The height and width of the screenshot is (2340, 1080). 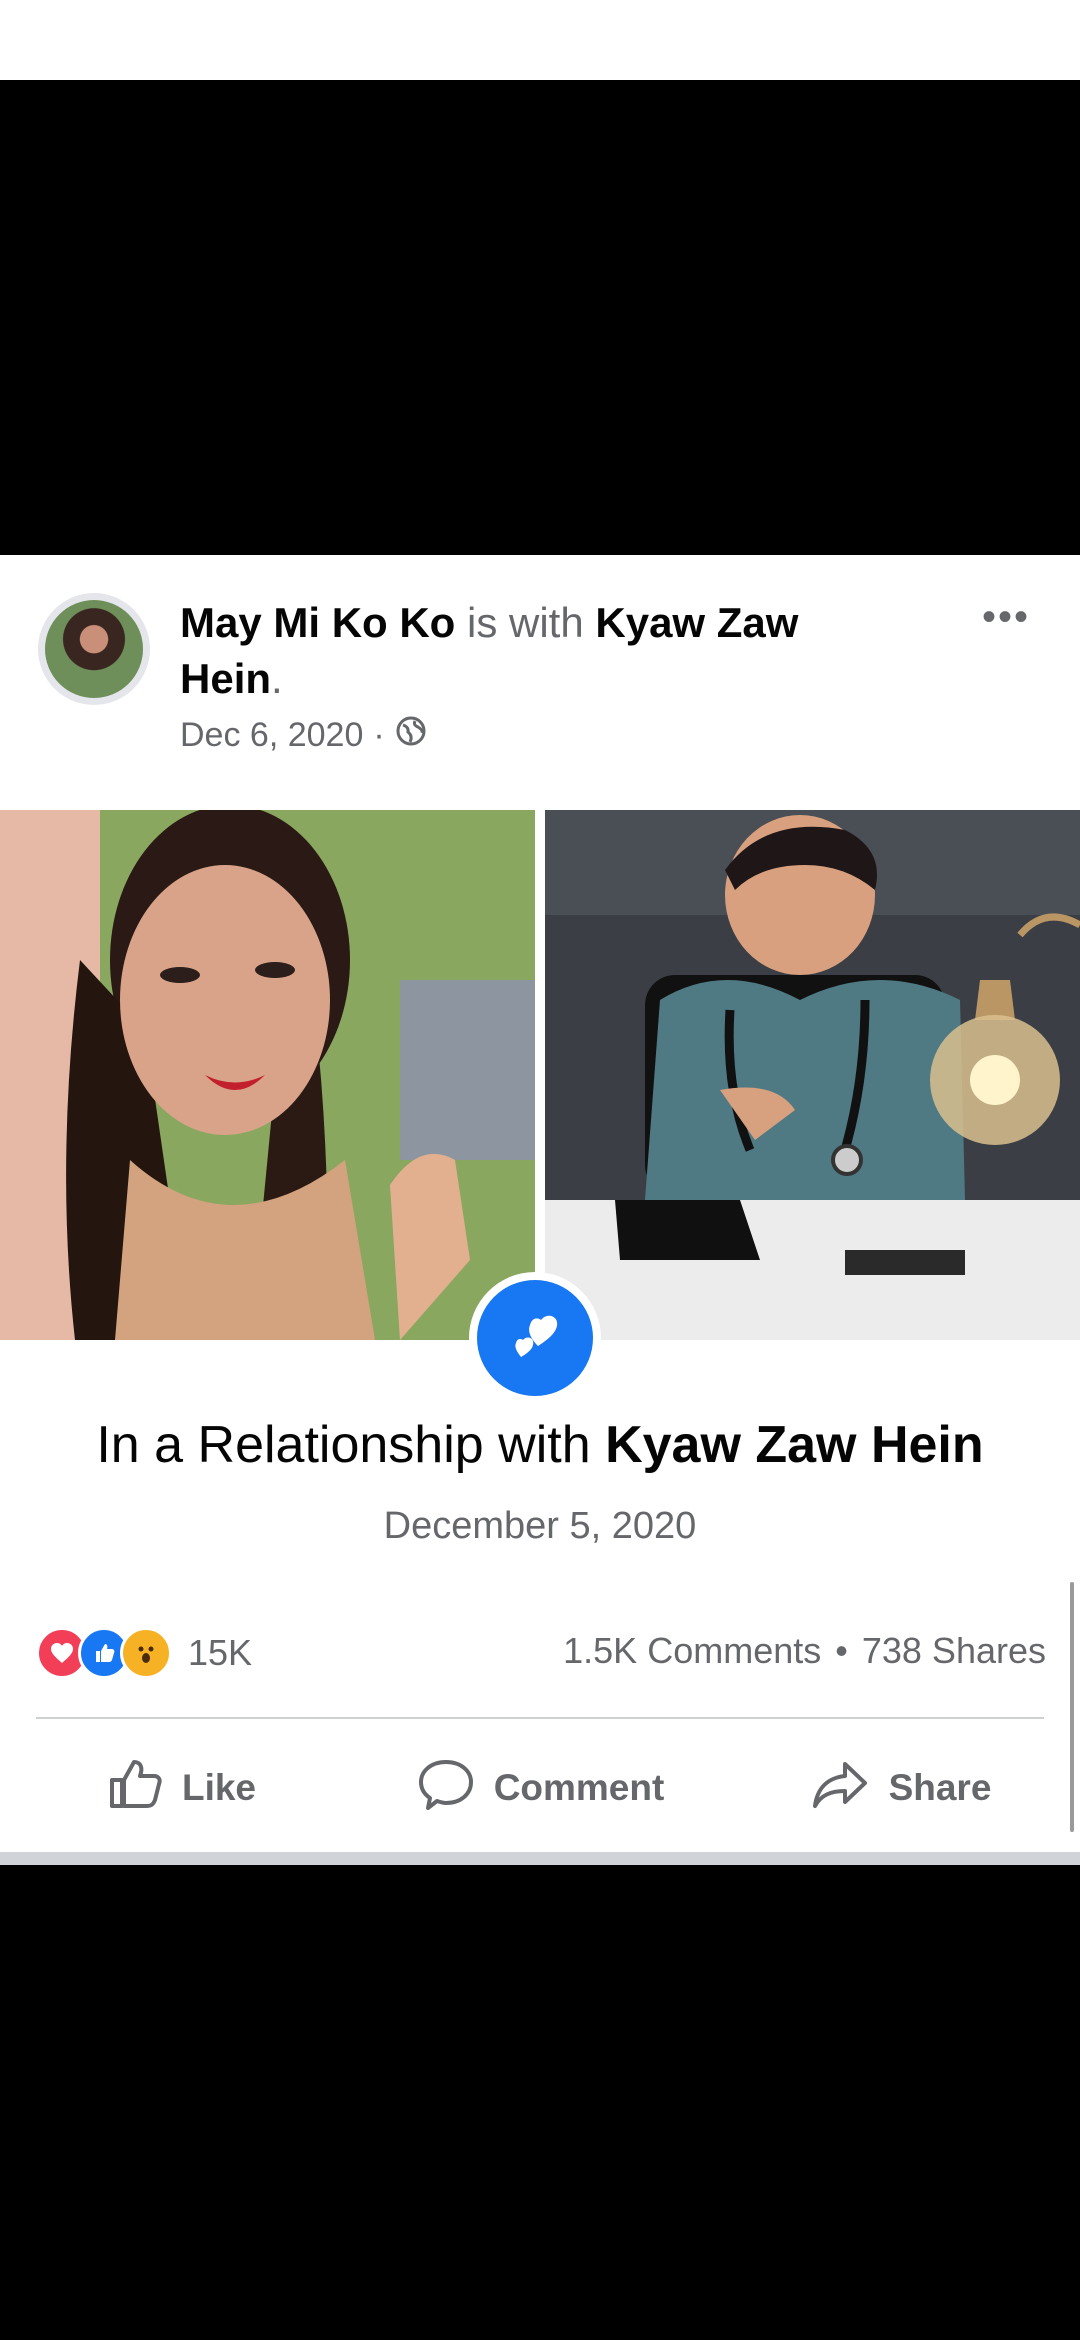 What do you see at coordinates (540, 1858) in the screenshot?
I see `post-bottom-separator` at bounding box center [540, 1858].